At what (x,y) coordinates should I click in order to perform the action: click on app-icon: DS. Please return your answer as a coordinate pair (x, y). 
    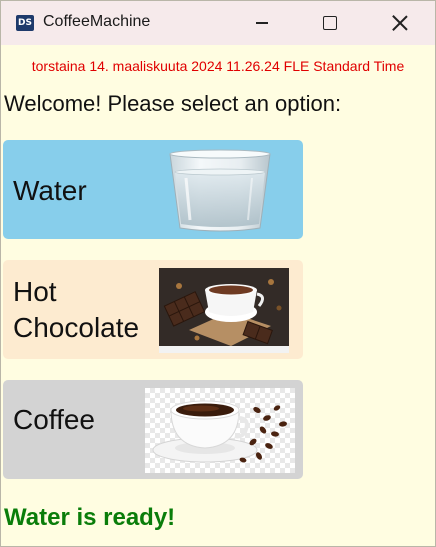
    Looking at the image, I should click on (25, 23).